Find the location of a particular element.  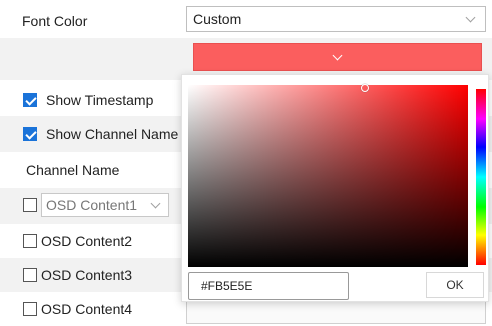

osd-content4-label: OSD Content4 is located at coordinates (87, 309).